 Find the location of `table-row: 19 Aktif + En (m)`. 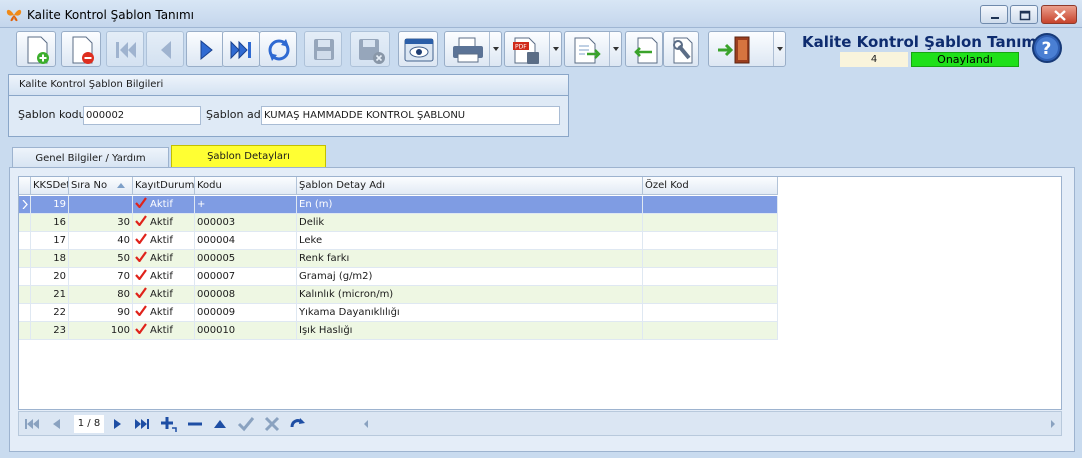

table-row: 19 Aktif + En (m) is located at coordinates (398, 205).